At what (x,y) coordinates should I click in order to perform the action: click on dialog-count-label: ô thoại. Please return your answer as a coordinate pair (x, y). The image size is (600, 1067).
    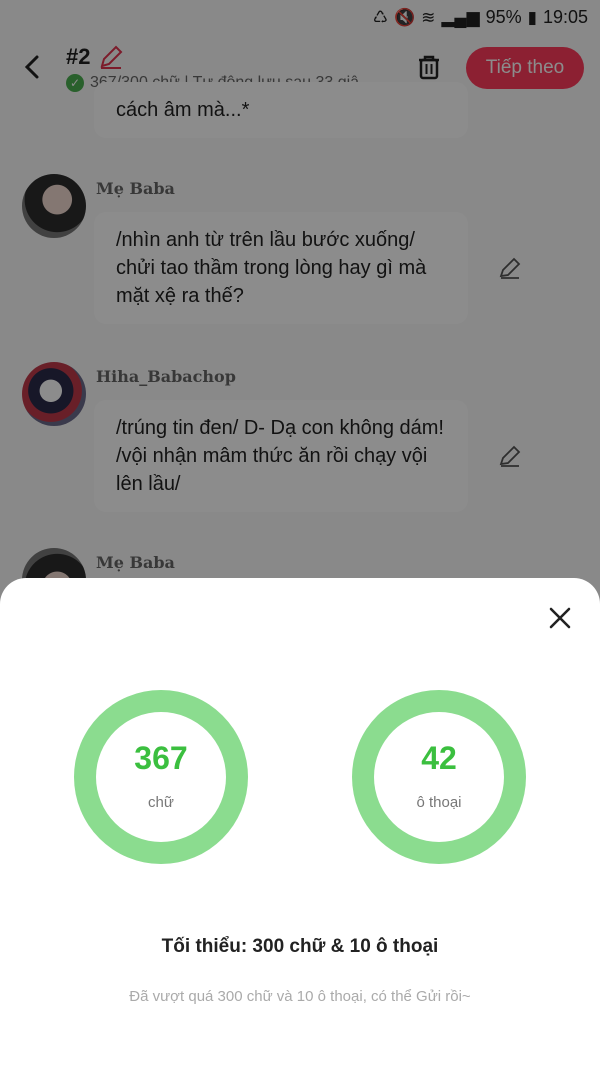
    Looking at the image, I should click on (439, 802).